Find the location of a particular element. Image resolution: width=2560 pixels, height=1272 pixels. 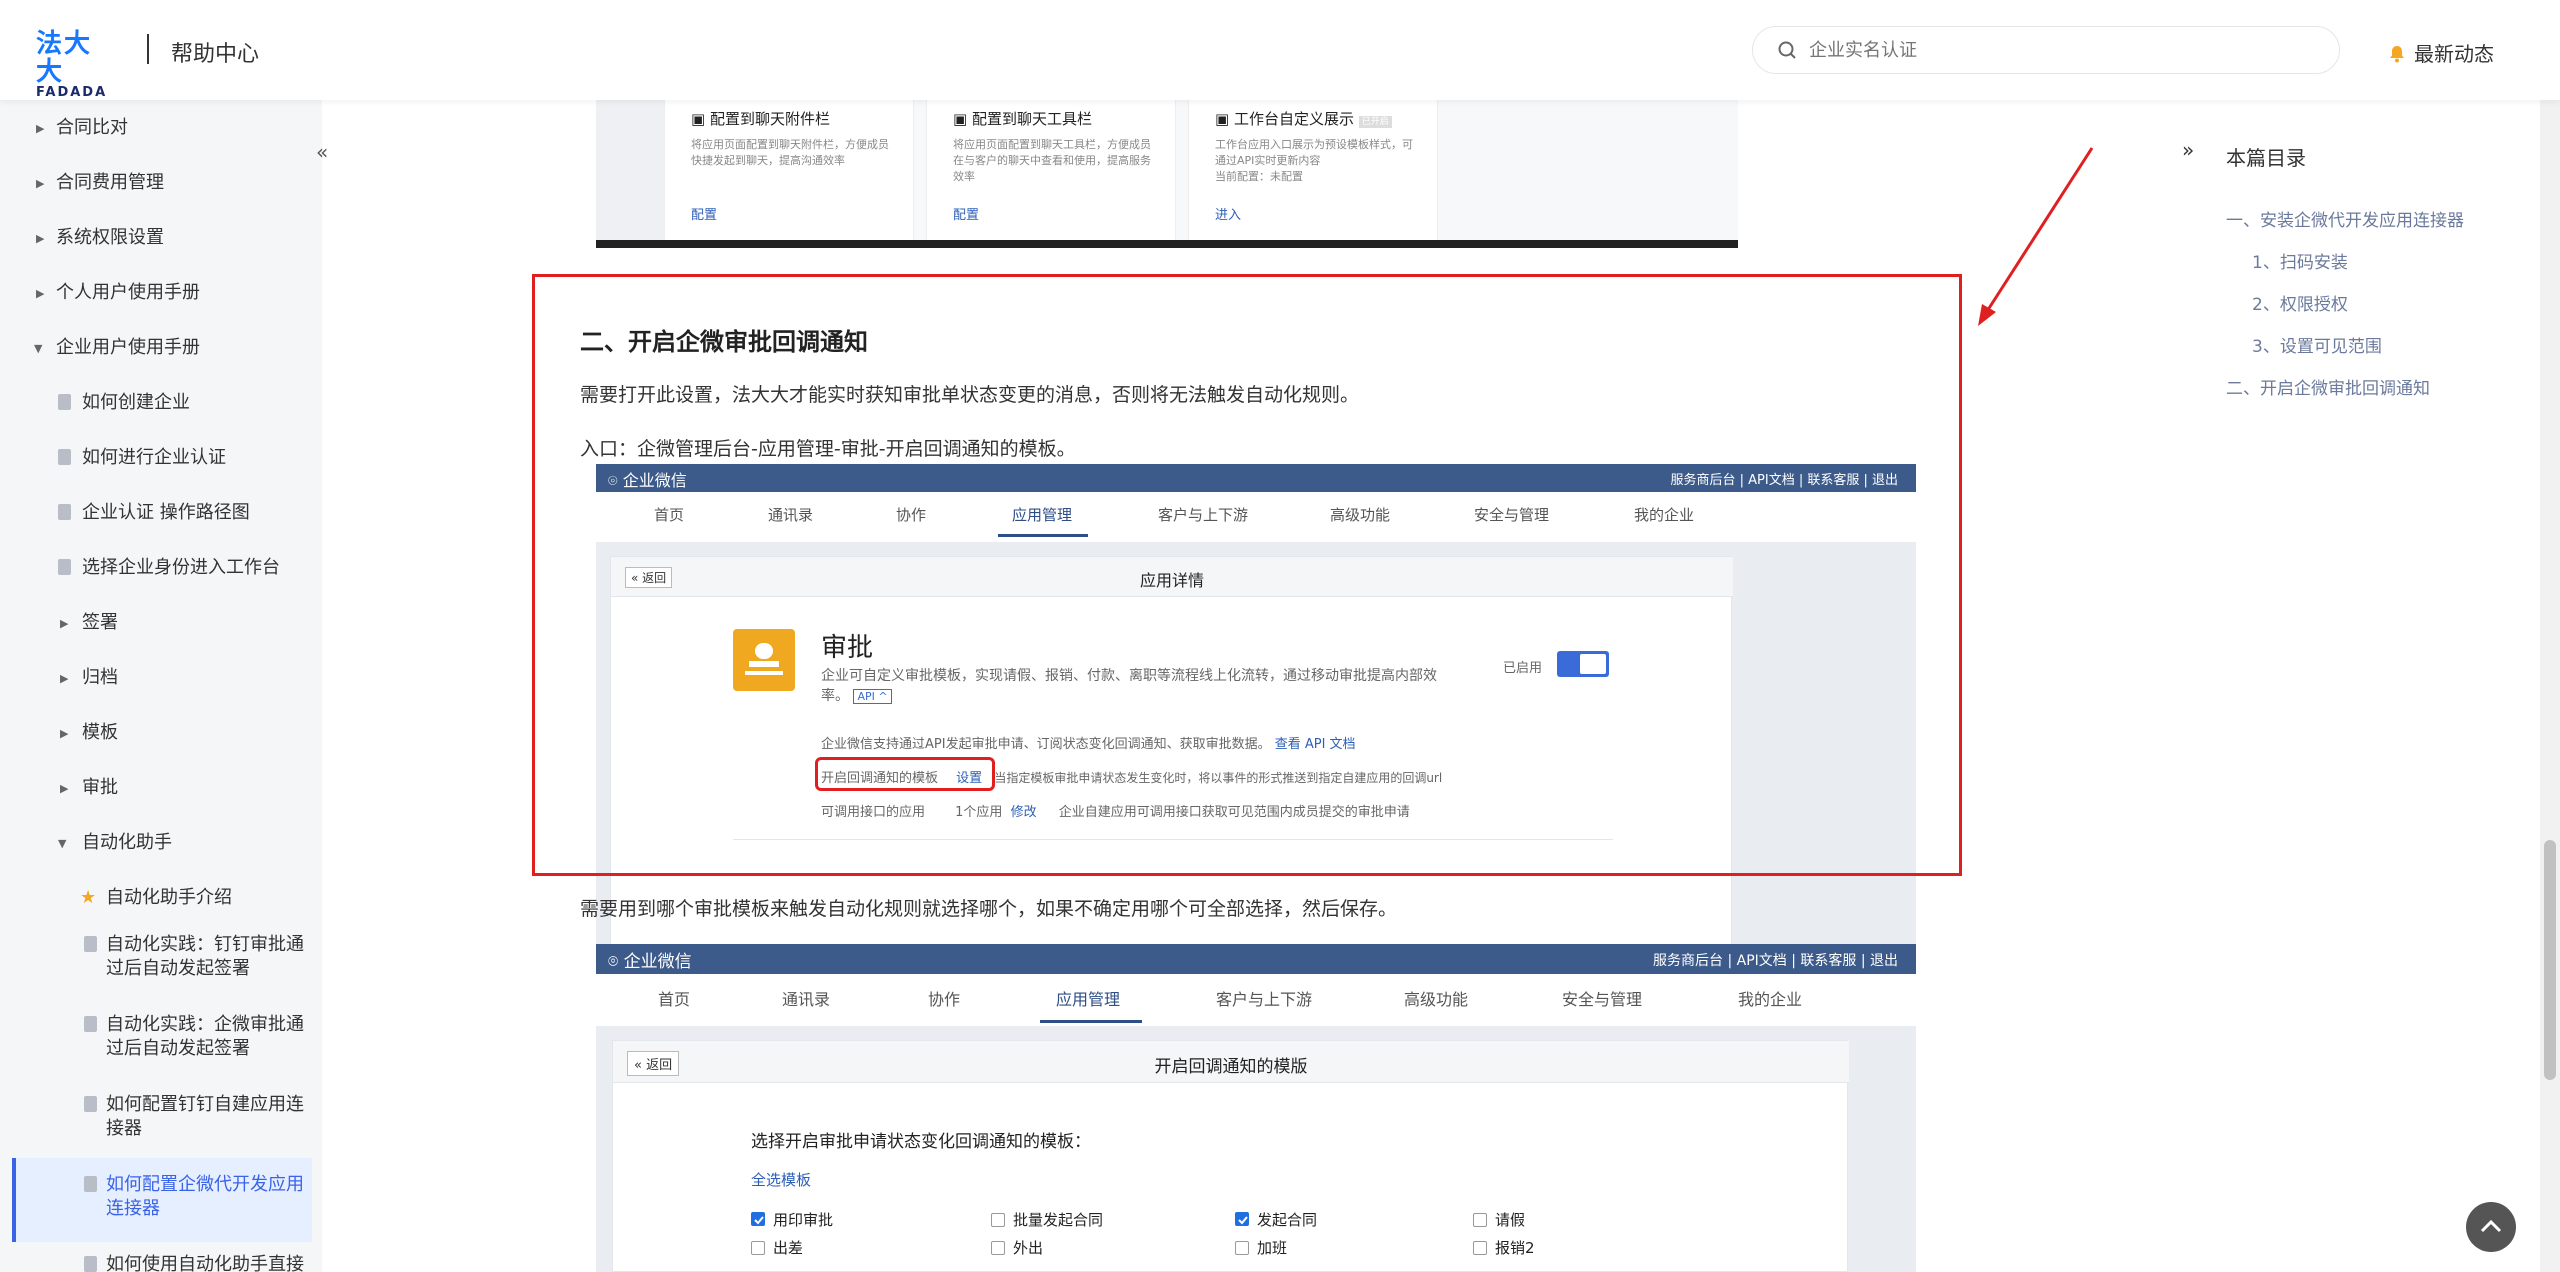

template-checkbox: 请假 is located at coordinates (1499, 1219).